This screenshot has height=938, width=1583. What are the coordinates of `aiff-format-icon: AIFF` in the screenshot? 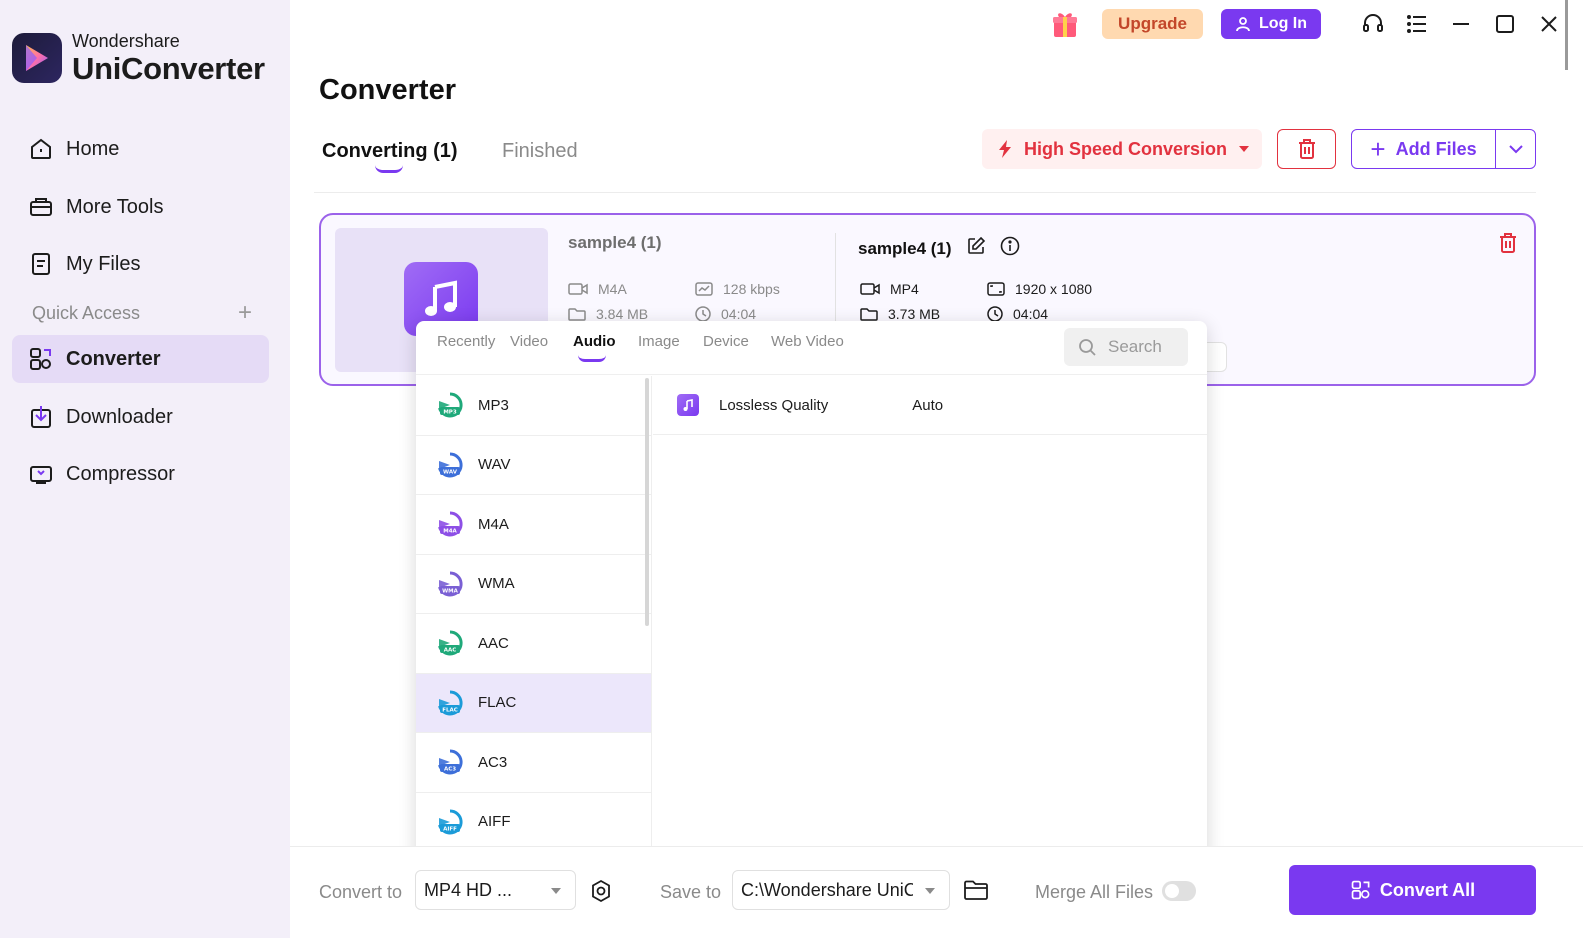 It's located at (450, 822).